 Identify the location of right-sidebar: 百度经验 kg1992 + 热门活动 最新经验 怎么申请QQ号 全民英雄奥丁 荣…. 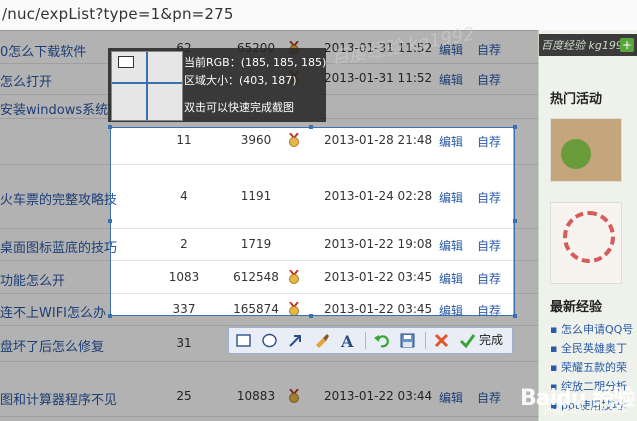
(587, 225).